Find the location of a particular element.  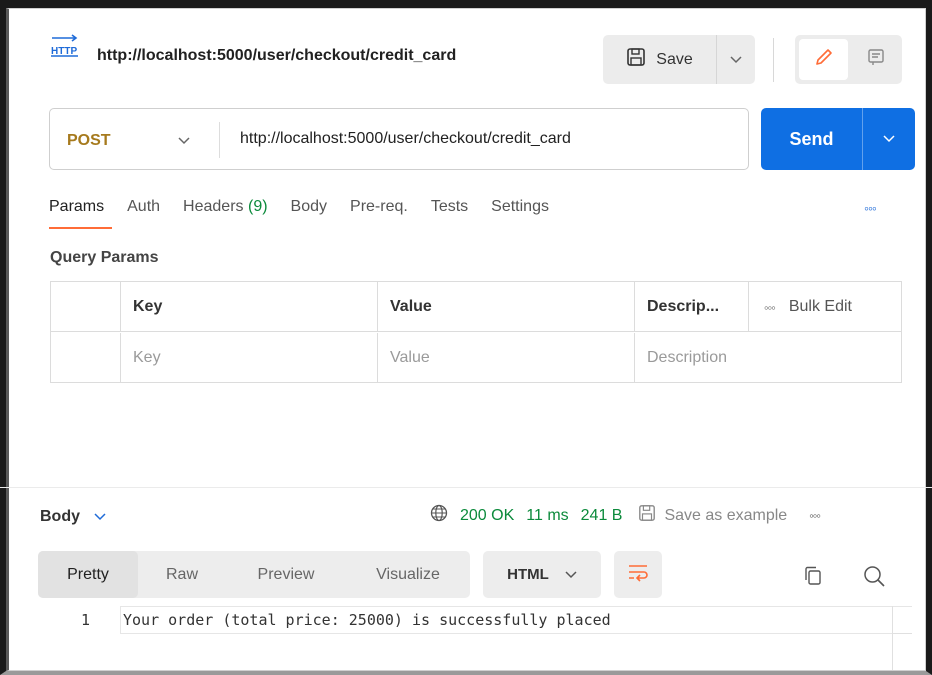

tab-pretty: Pretty is located at coordinates (88, 574).